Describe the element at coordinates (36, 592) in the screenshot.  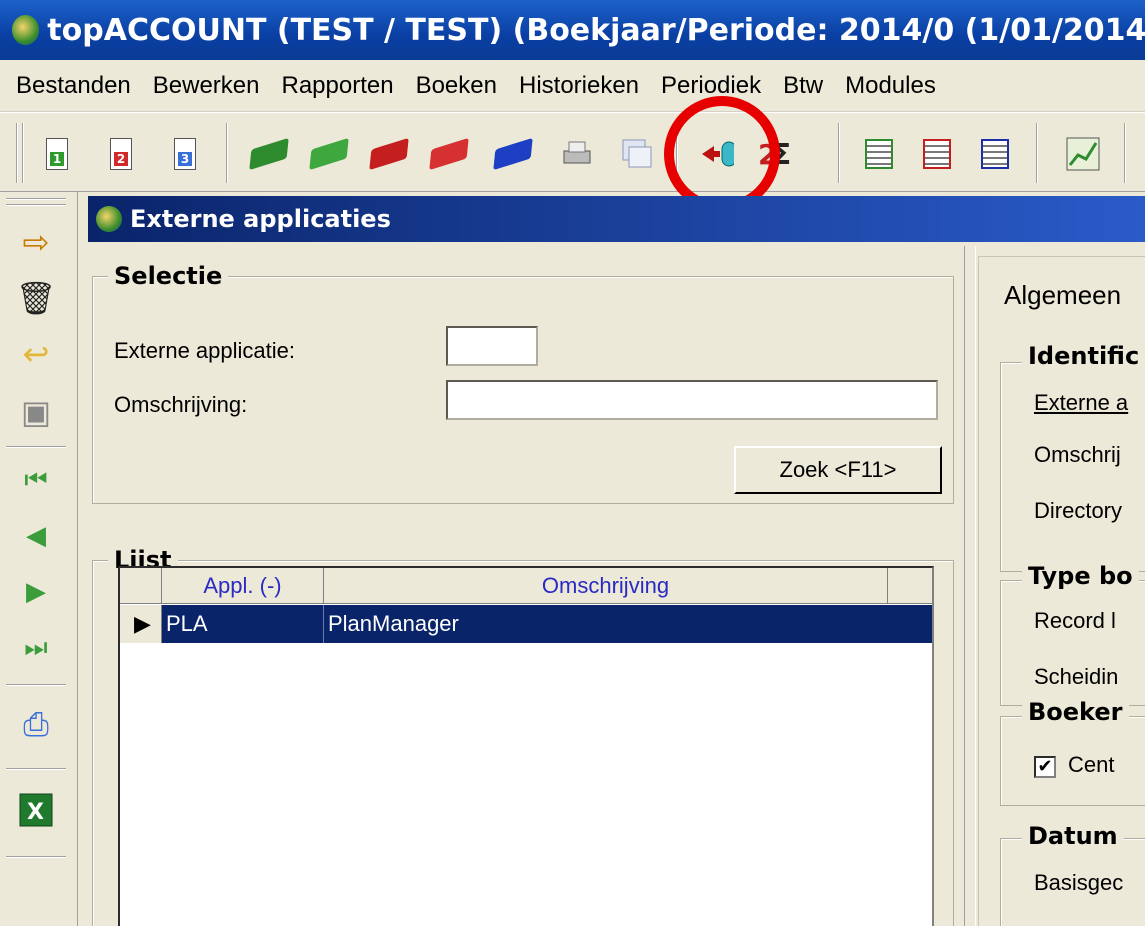
I see `next-record-icon: ▶` at that location.